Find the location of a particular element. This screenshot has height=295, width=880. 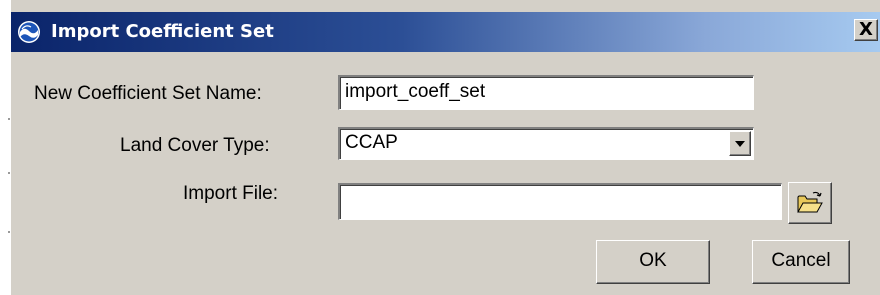

chevron-down-icon is located at coordinates (740, 144).